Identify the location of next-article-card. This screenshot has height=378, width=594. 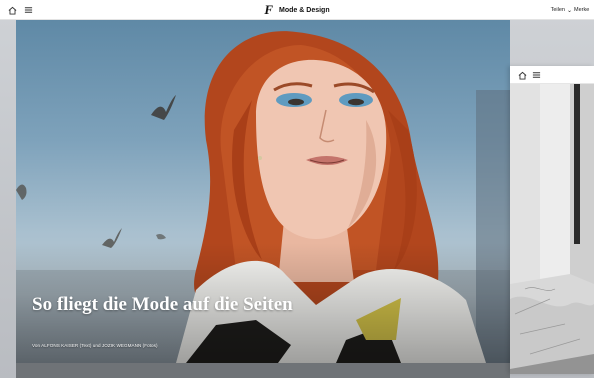
(552, 220).